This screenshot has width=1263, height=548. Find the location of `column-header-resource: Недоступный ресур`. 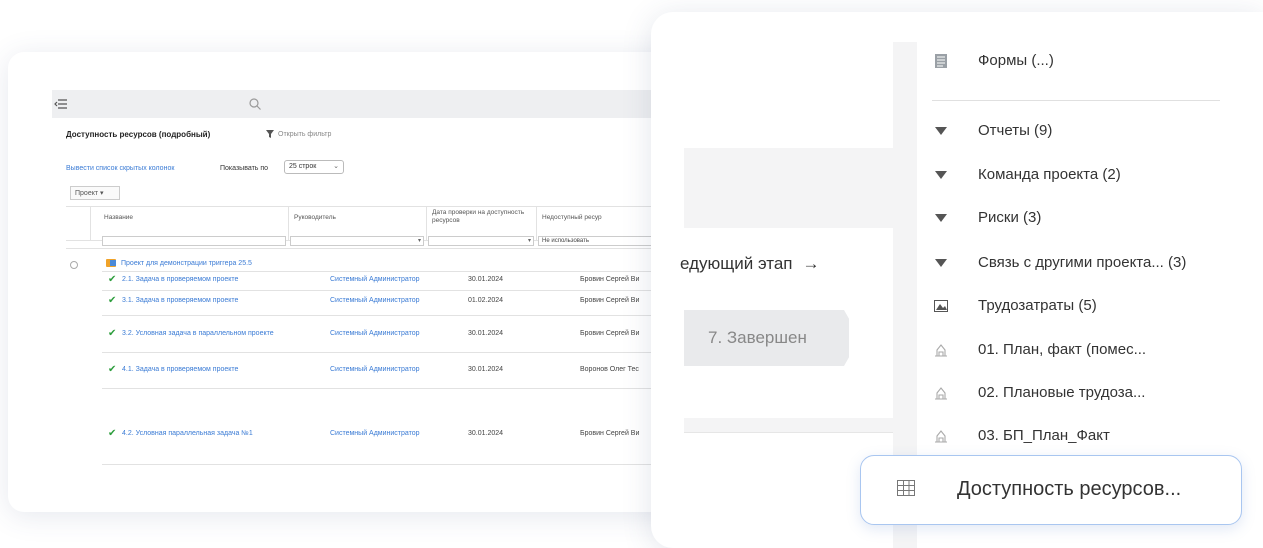

column-header-resource: Недоступный ресур is located at coordinates (572, 218).